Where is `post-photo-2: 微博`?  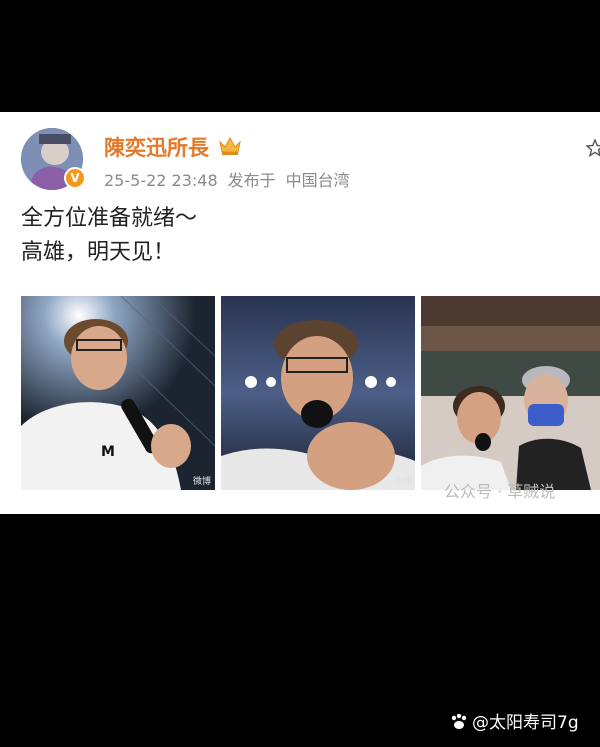 post-photo-2: 微博 is located at coordinates (318, 393).